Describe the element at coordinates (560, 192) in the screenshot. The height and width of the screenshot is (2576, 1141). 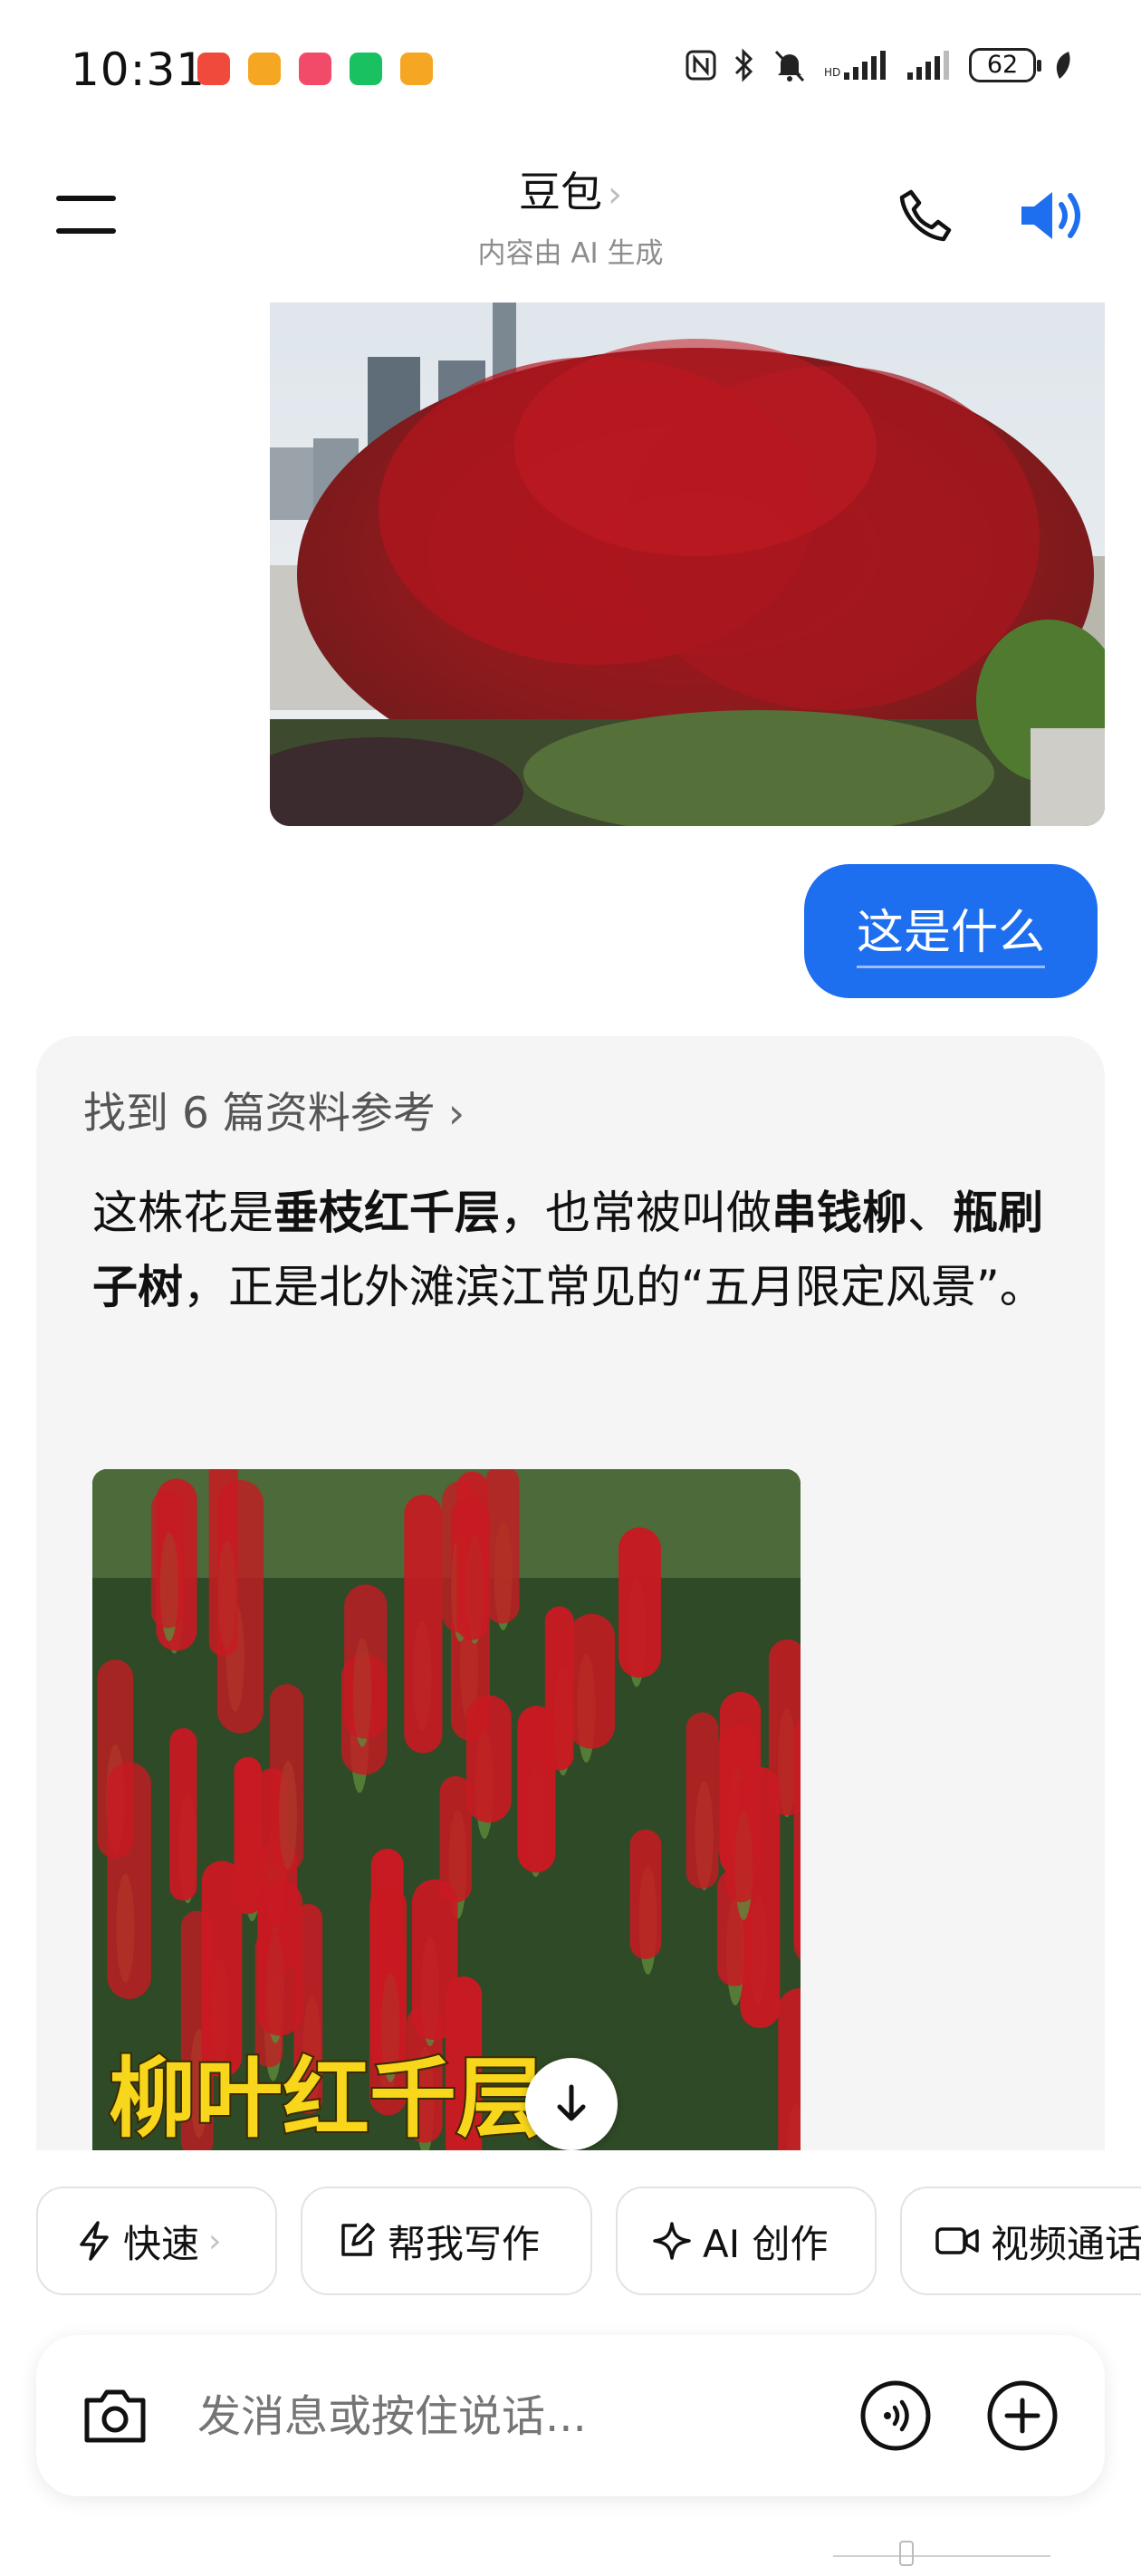
I see `page-title: 豆包` at that location.